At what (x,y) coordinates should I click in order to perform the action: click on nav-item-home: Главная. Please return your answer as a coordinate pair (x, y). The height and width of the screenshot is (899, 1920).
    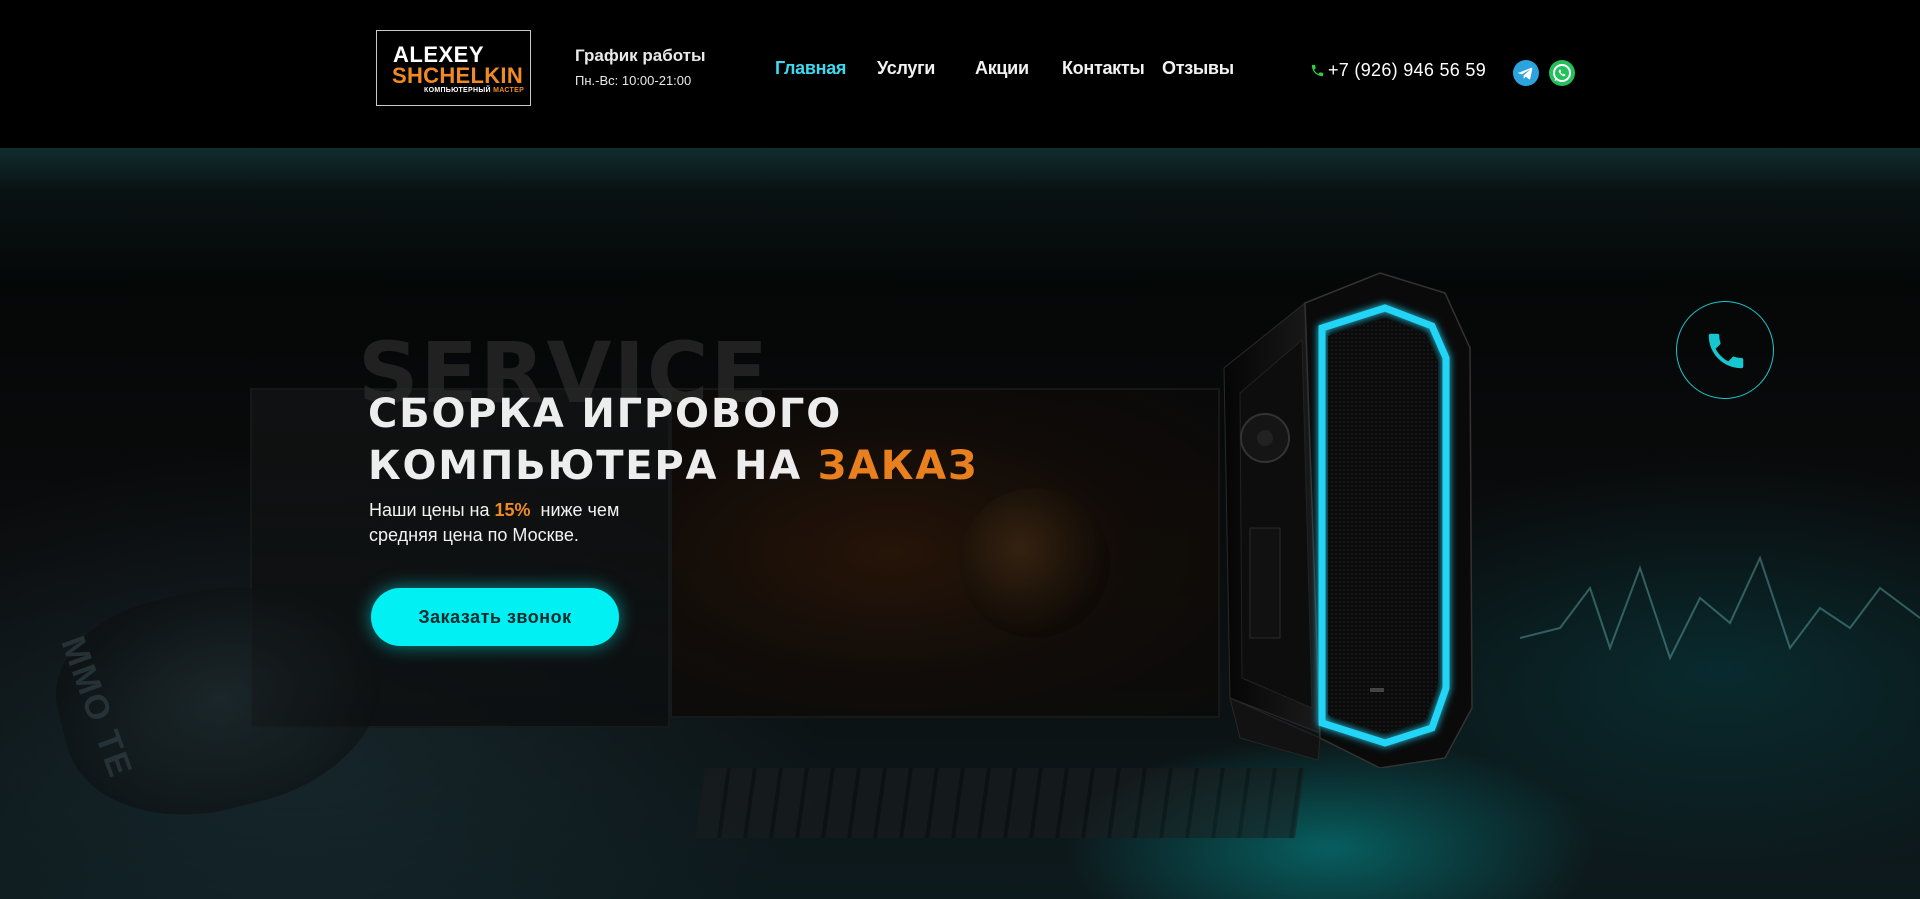
    Looking at the image, I should click on (810, 68).